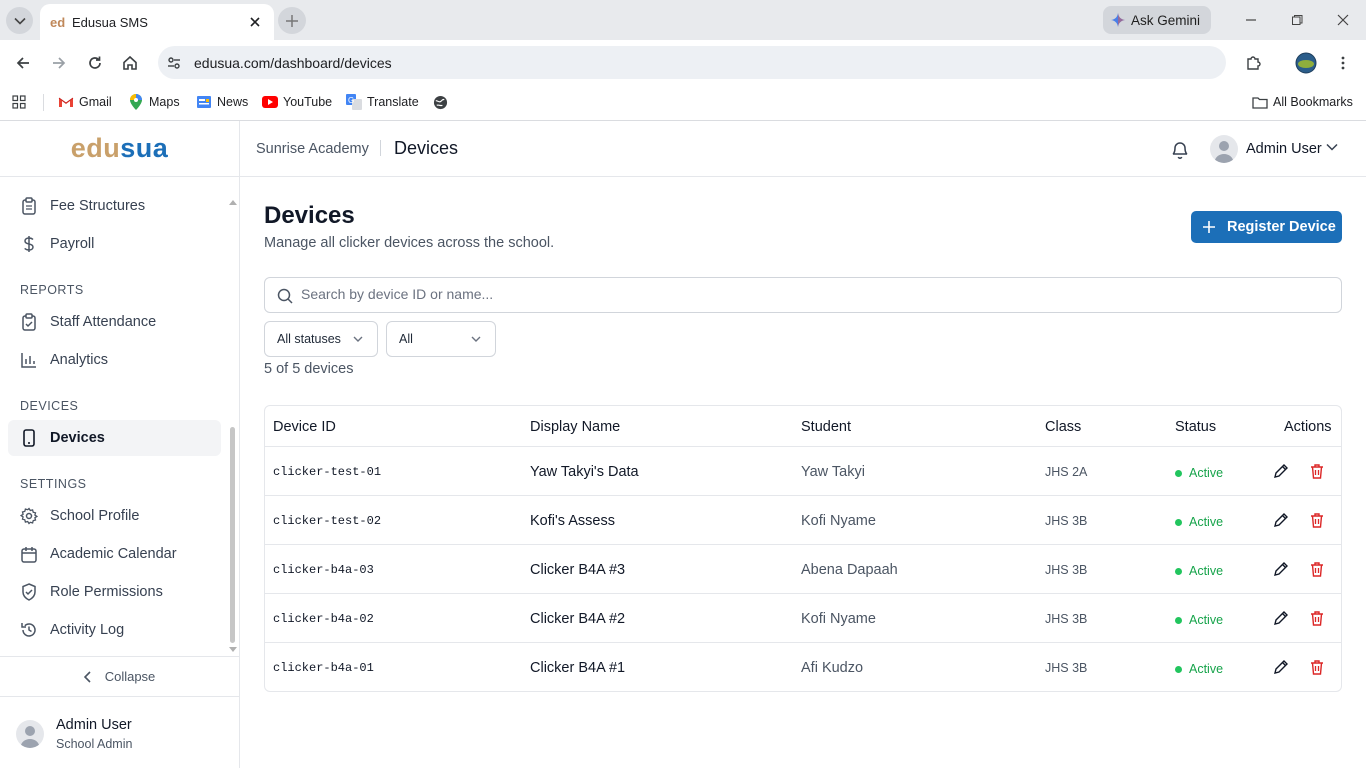 This screenshot has height=768, width=1366. What do you see at coordinates (232, 535) in the screenshot?
I see `sidebar-scrollbar` at bounding box center [232, 535].